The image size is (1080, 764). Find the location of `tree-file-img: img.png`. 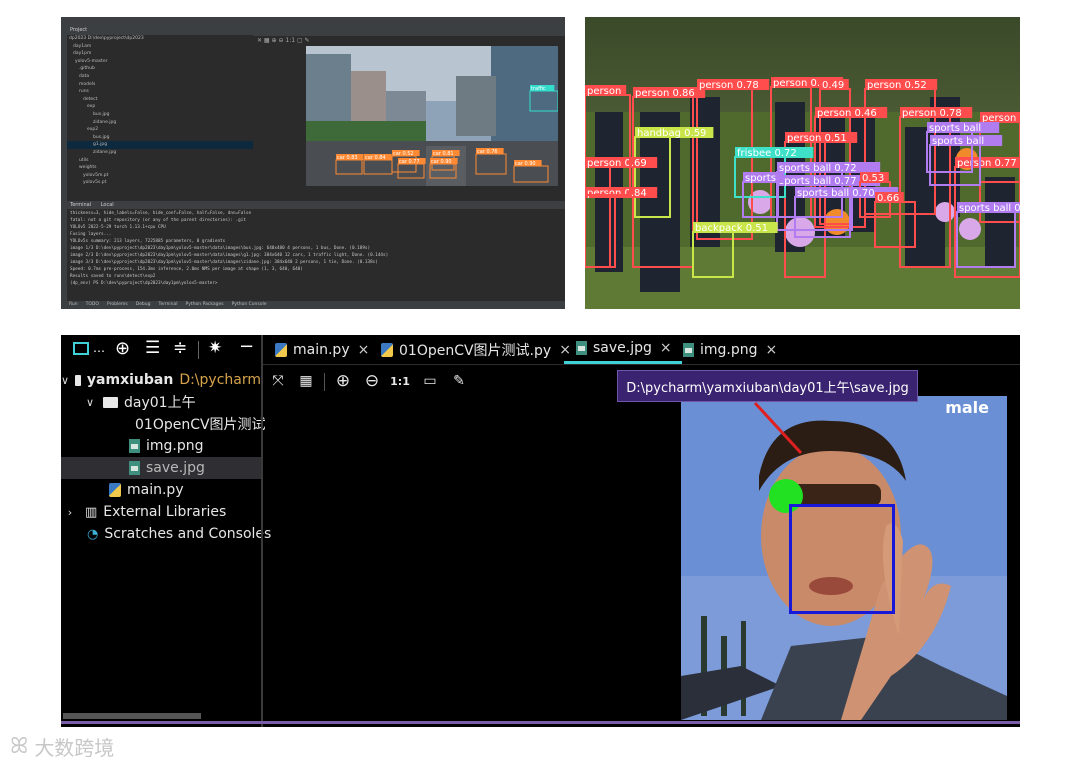

tree-file-img: img.png is located at coordinates (161, 446).